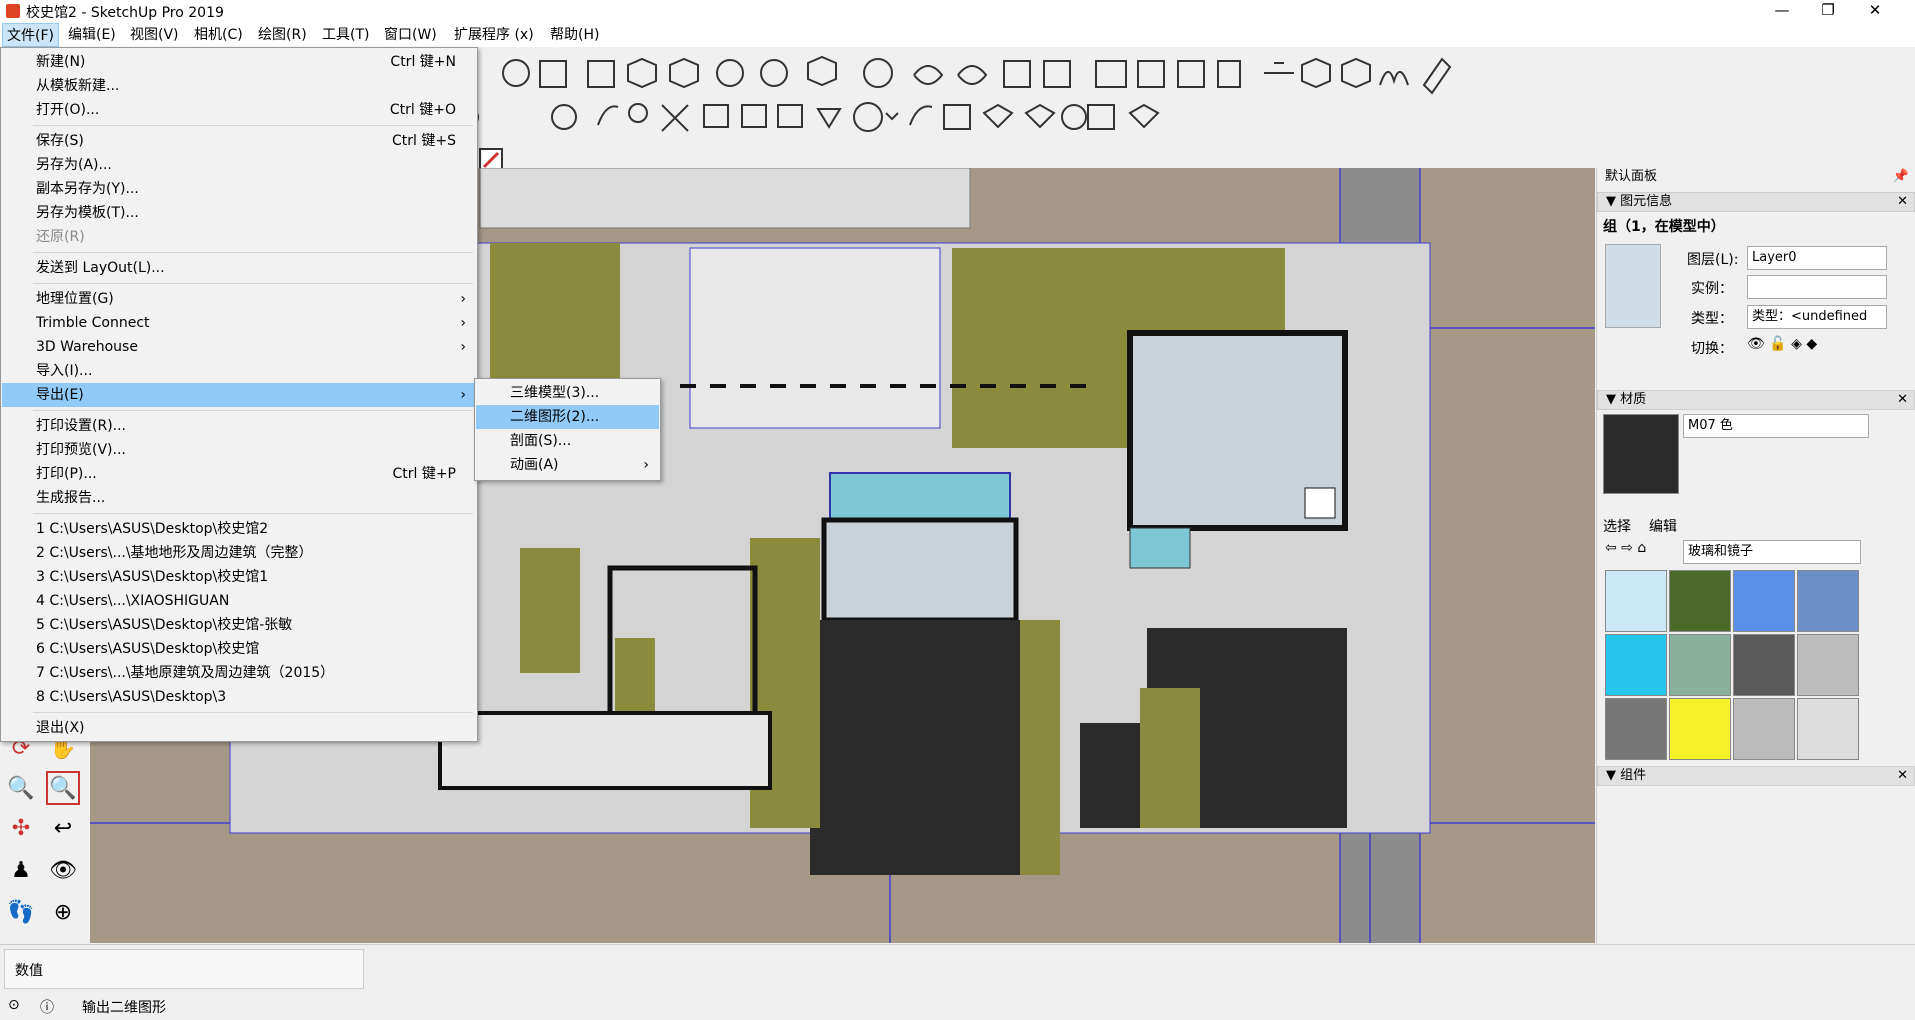 The image size is (1915, 1020). What do you see at coordinates (1776, 426) in the screenshot?
I see `material-name-field: M07 色` at bounding box center [1776, 426].